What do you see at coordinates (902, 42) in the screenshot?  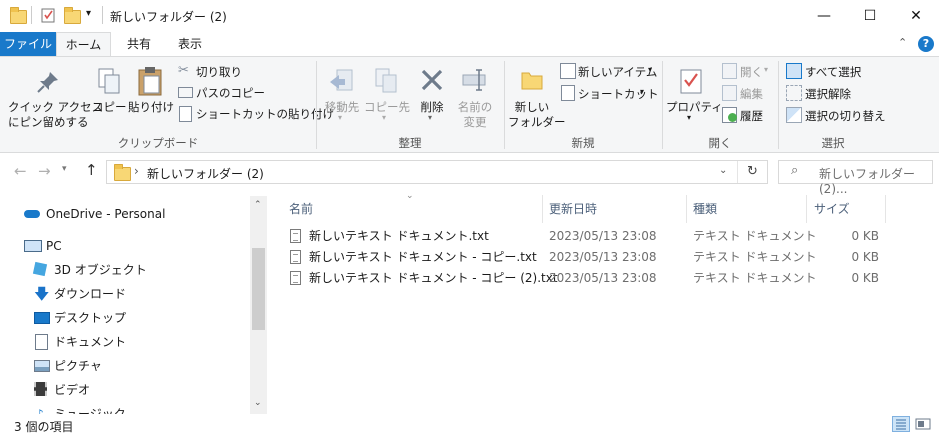 I see `collapse-ribbon-icon: ⌃` at bounding box center [902, 42].